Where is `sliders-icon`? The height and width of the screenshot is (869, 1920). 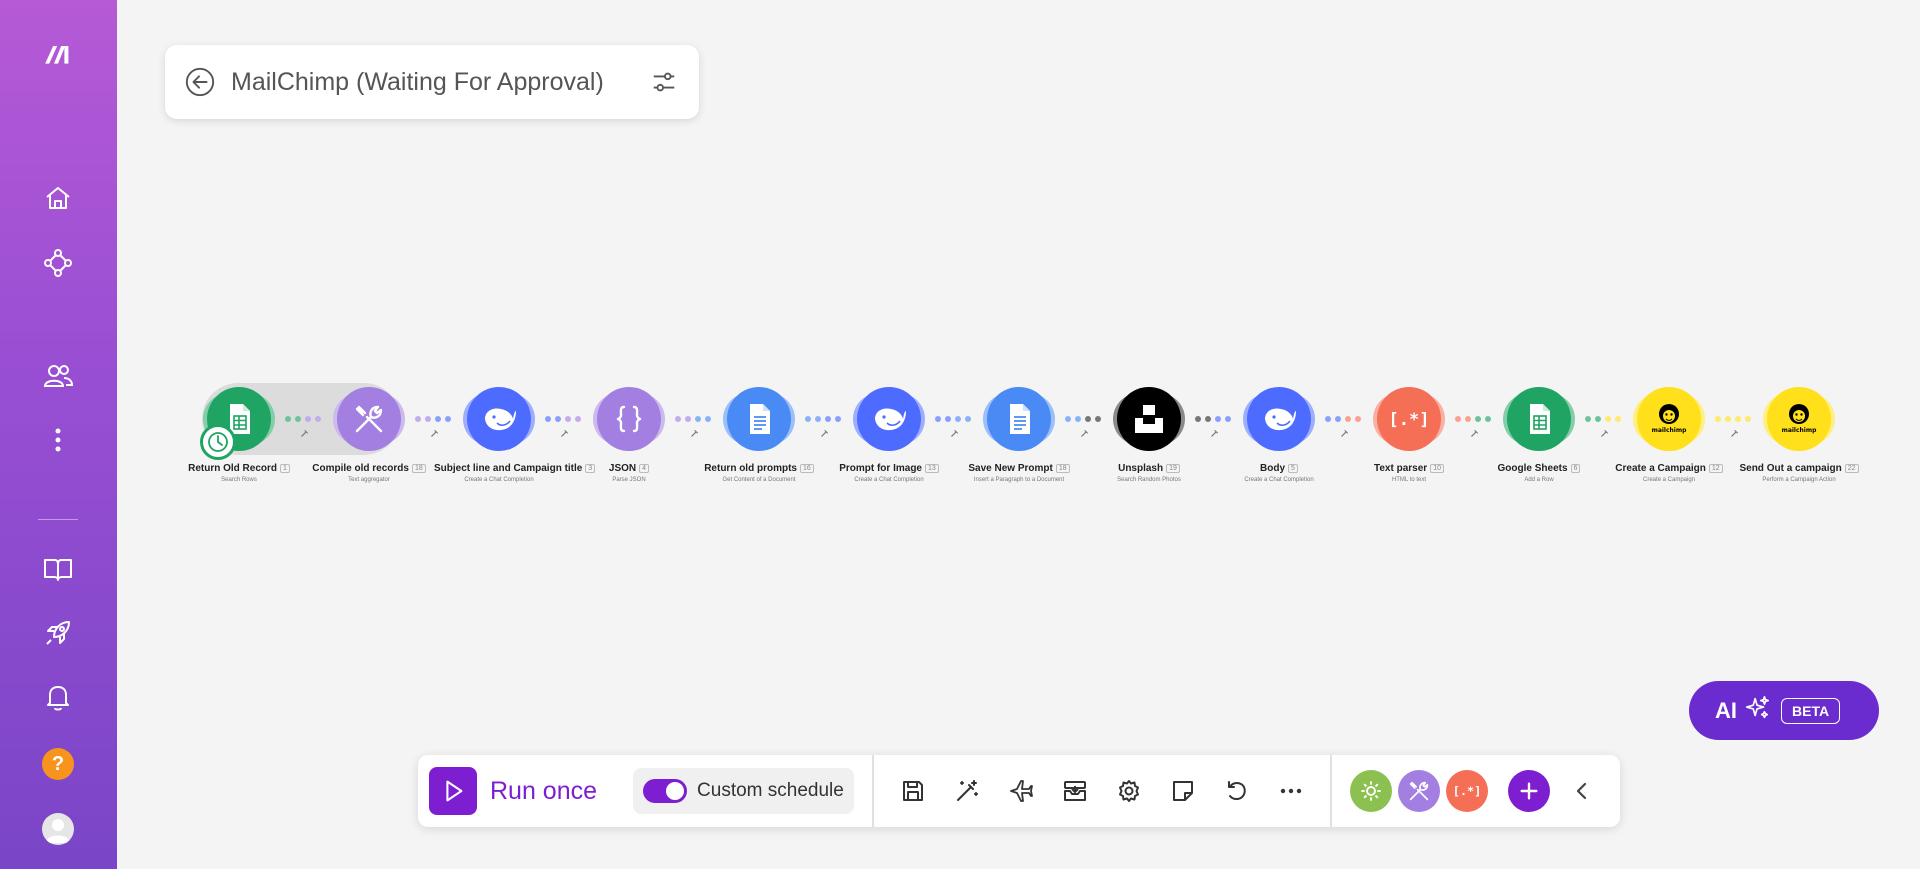 sliders-icon is located at coordinates (664, 82).